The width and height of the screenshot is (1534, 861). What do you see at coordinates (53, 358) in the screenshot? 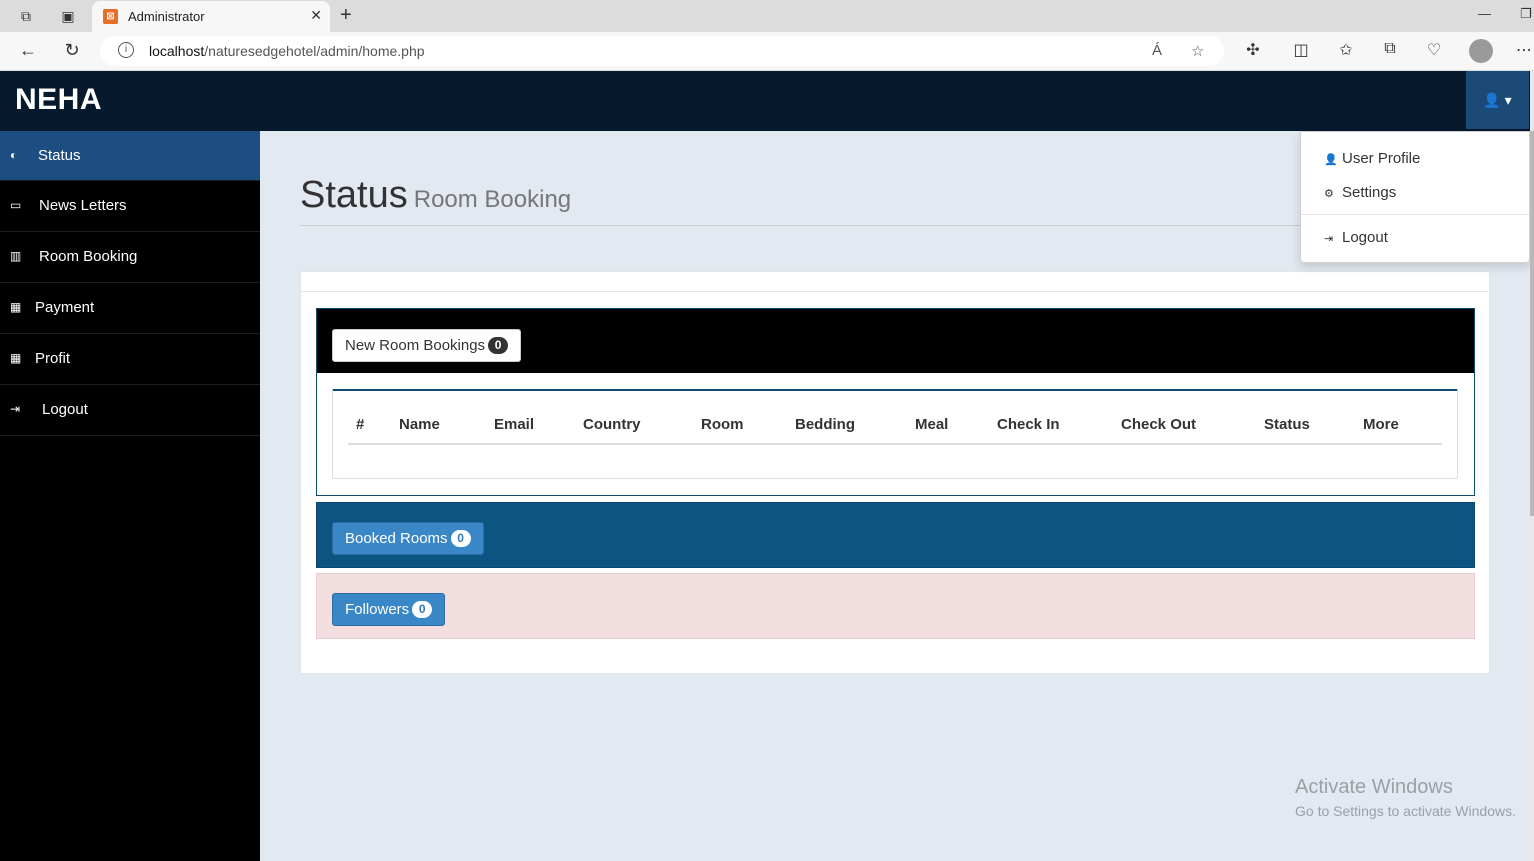
I see `sidebar-item-label: Profit` at bounding box center [53, 358].